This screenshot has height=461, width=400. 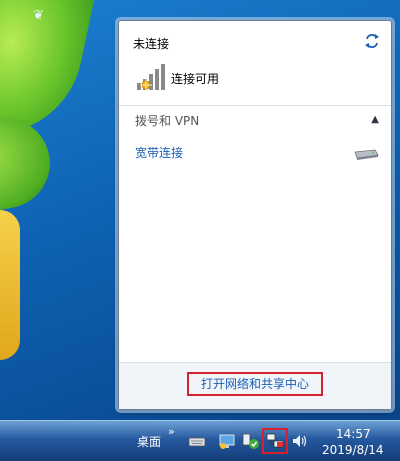 What do you see at coordinates (195, 79) in the screenshot?
I see `connection-available-text: 连接可用` at bounding box center [195, 79].